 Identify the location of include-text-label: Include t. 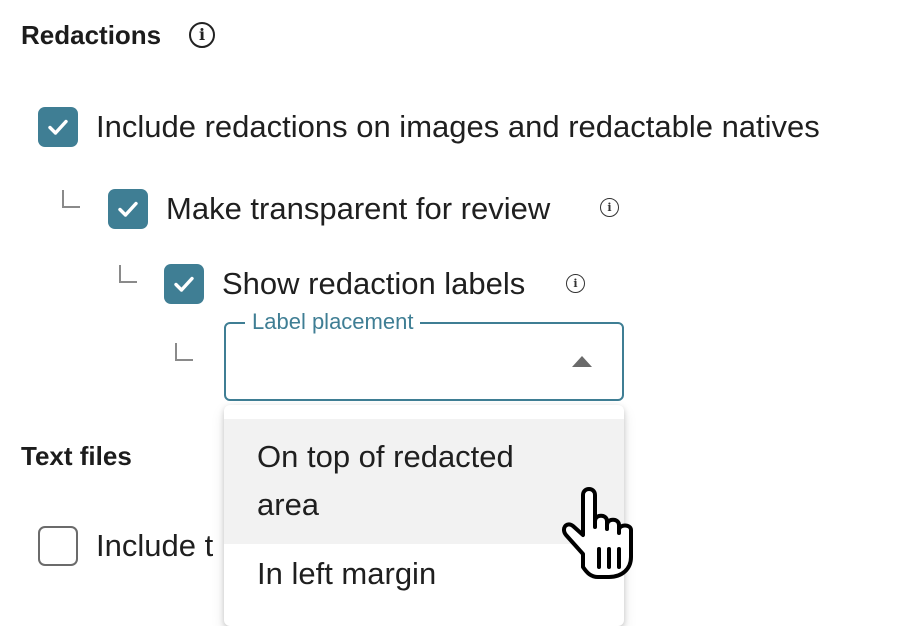
(154, 545).